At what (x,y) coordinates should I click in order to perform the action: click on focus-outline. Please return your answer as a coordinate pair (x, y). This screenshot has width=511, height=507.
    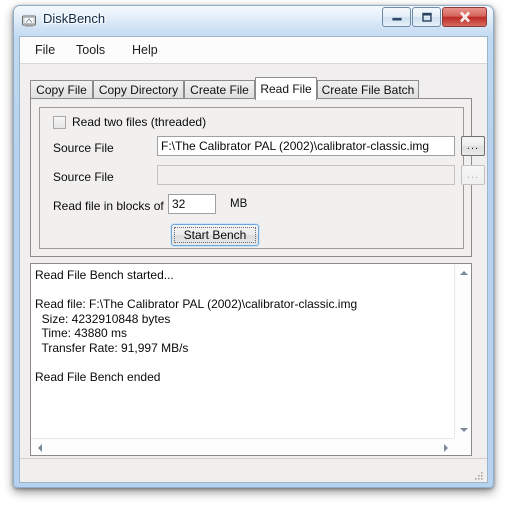
    Looking at the image, I should click on (215, 235).